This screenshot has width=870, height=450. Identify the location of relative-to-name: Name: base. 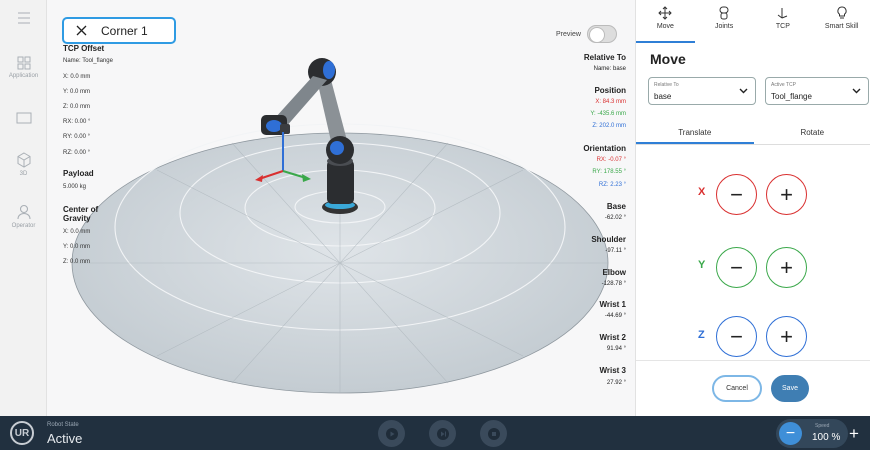
(609, 69).